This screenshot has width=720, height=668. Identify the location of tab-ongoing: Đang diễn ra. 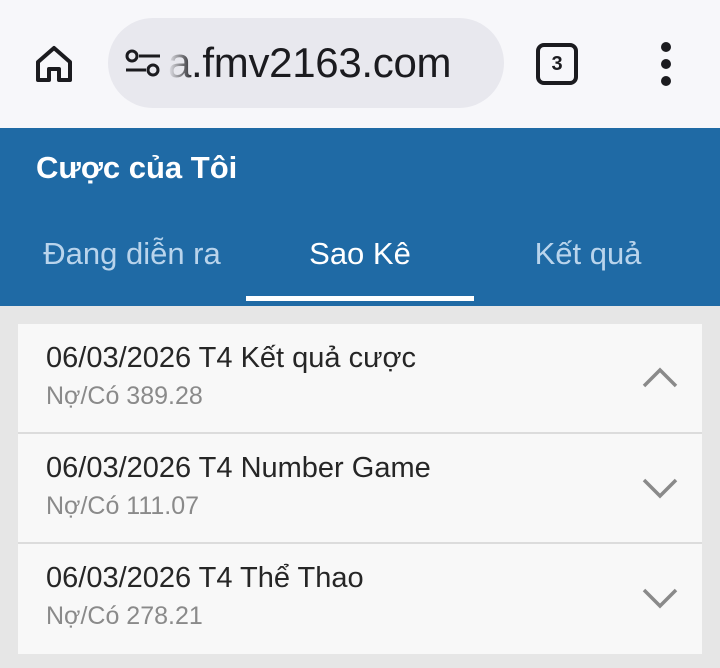
(123, 261).